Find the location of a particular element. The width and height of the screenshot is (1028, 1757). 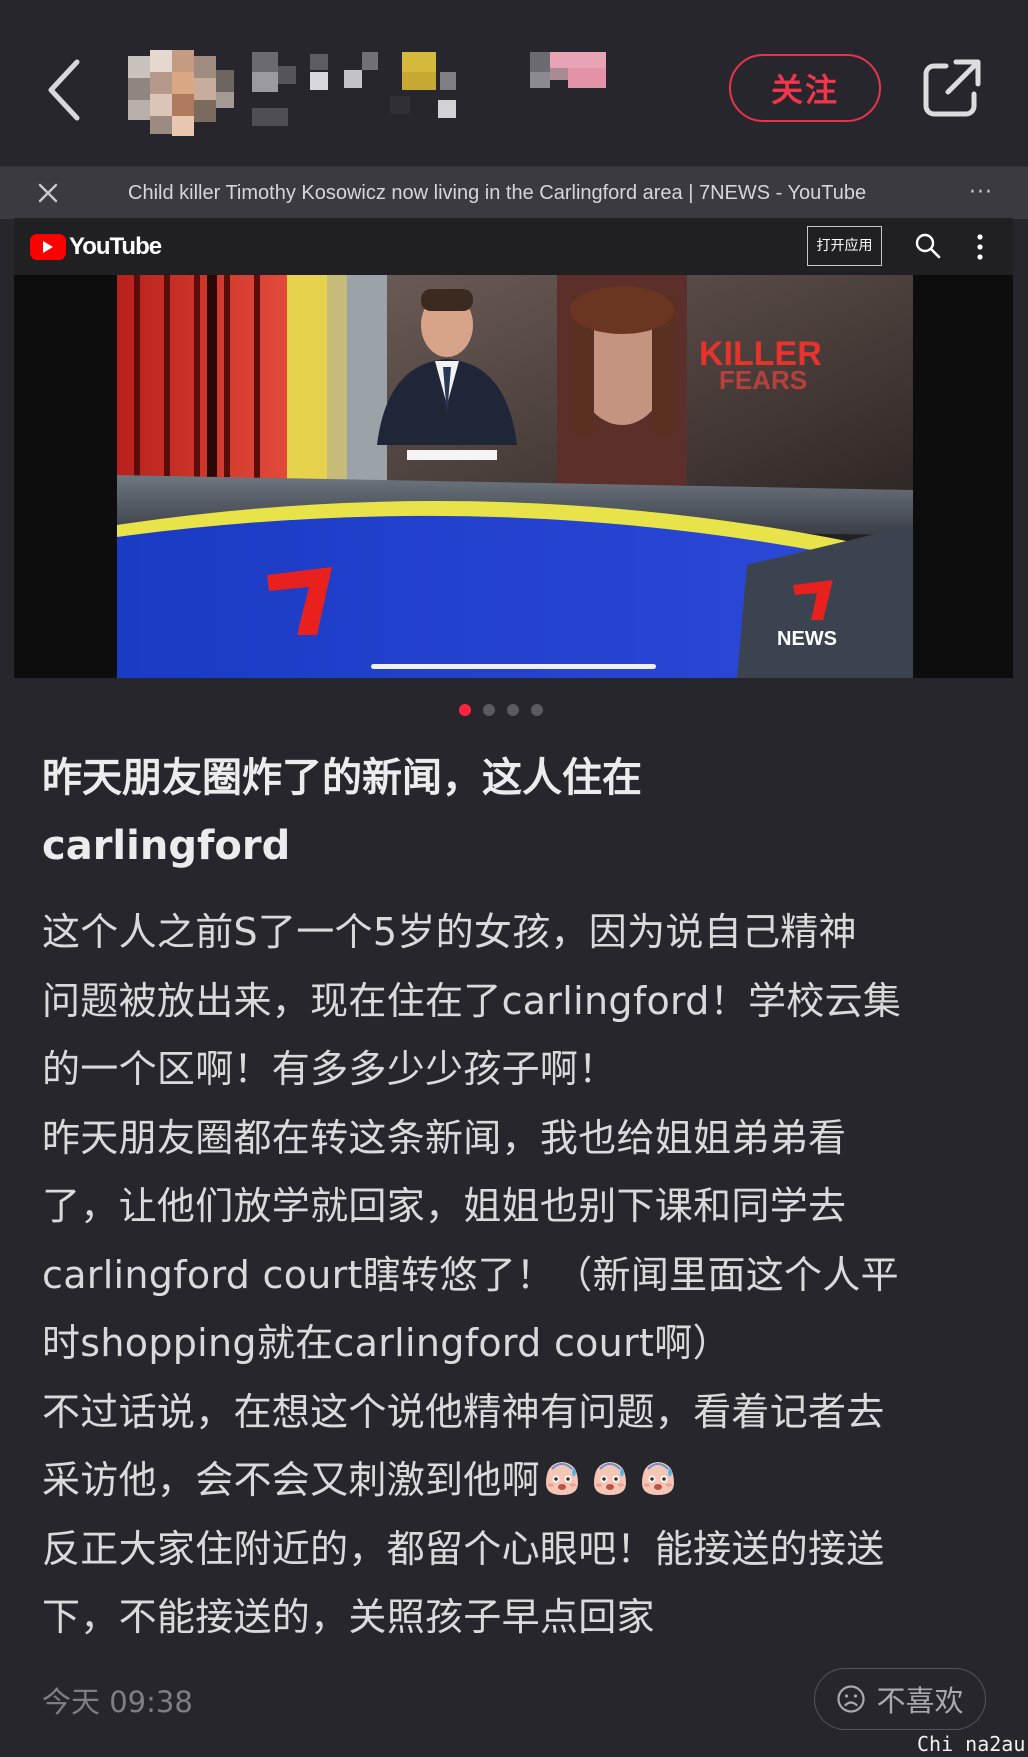

channel-logo-text: NEWS is located at coordinates (807, 639).